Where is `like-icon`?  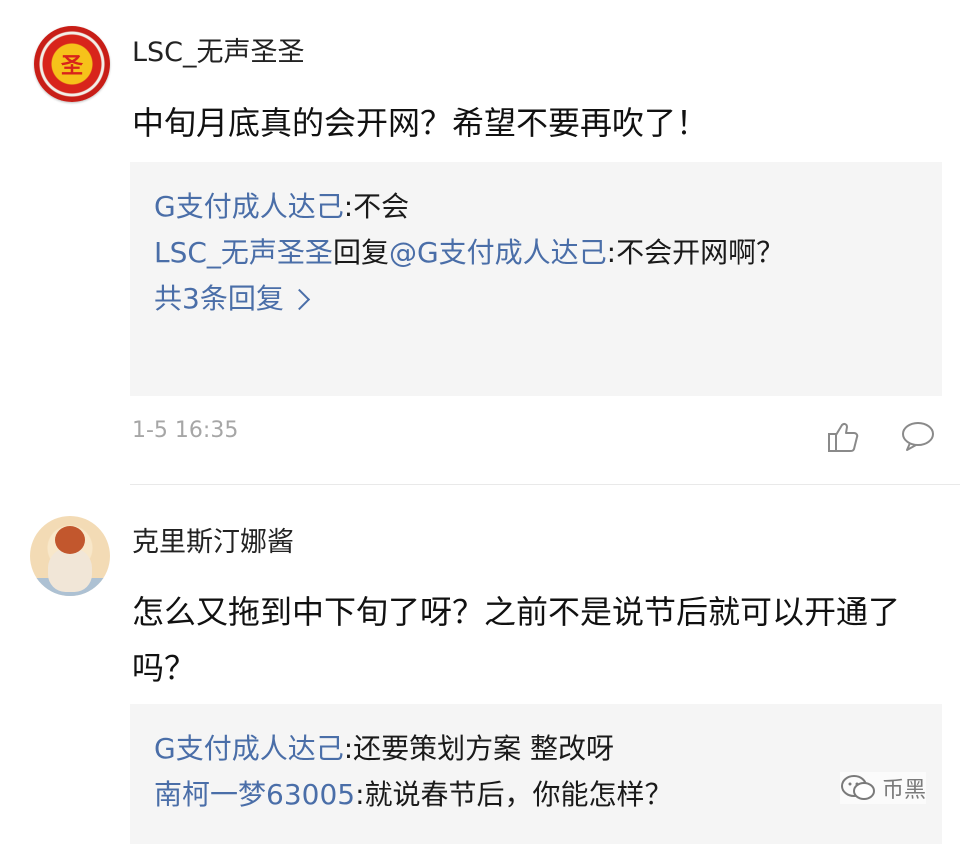
like-icon is located at coordinates (843, 437).